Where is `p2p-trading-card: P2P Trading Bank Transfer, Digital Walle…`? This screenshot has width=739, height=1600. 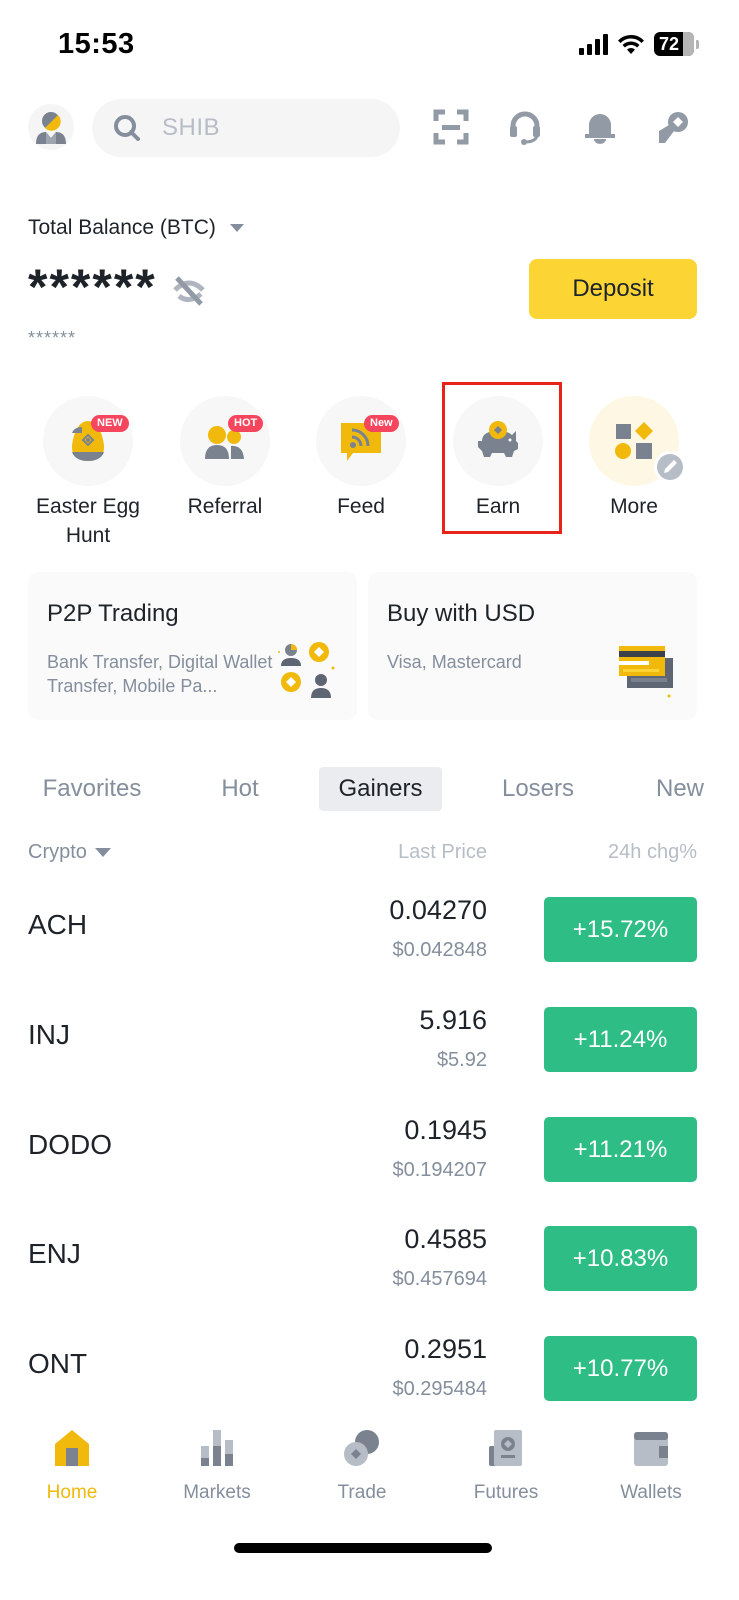 p2p-trading-card: P2P Trading Bank Transfer, Digital Walle… is located at coordinates (192, 646).